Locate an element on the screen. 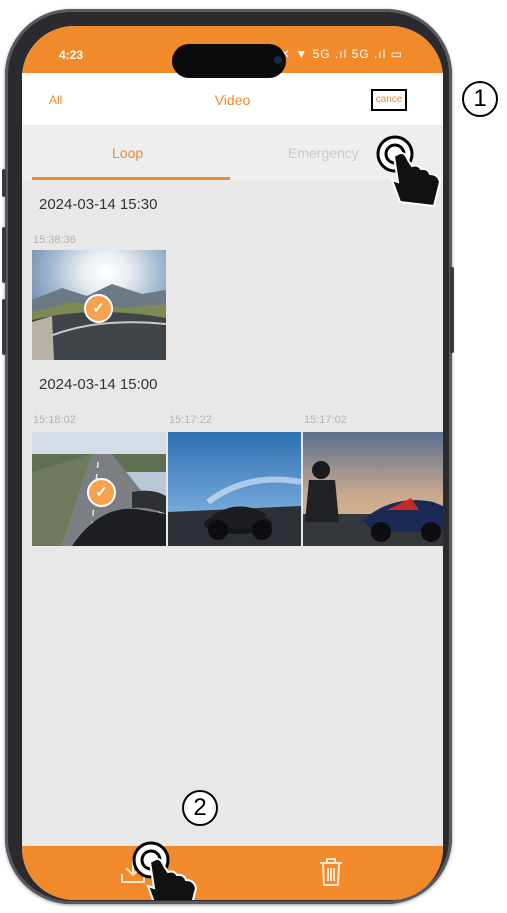 The image size is (507, 913). thumbnail-time: 15:38:36 is located at coordinates (54, 240).